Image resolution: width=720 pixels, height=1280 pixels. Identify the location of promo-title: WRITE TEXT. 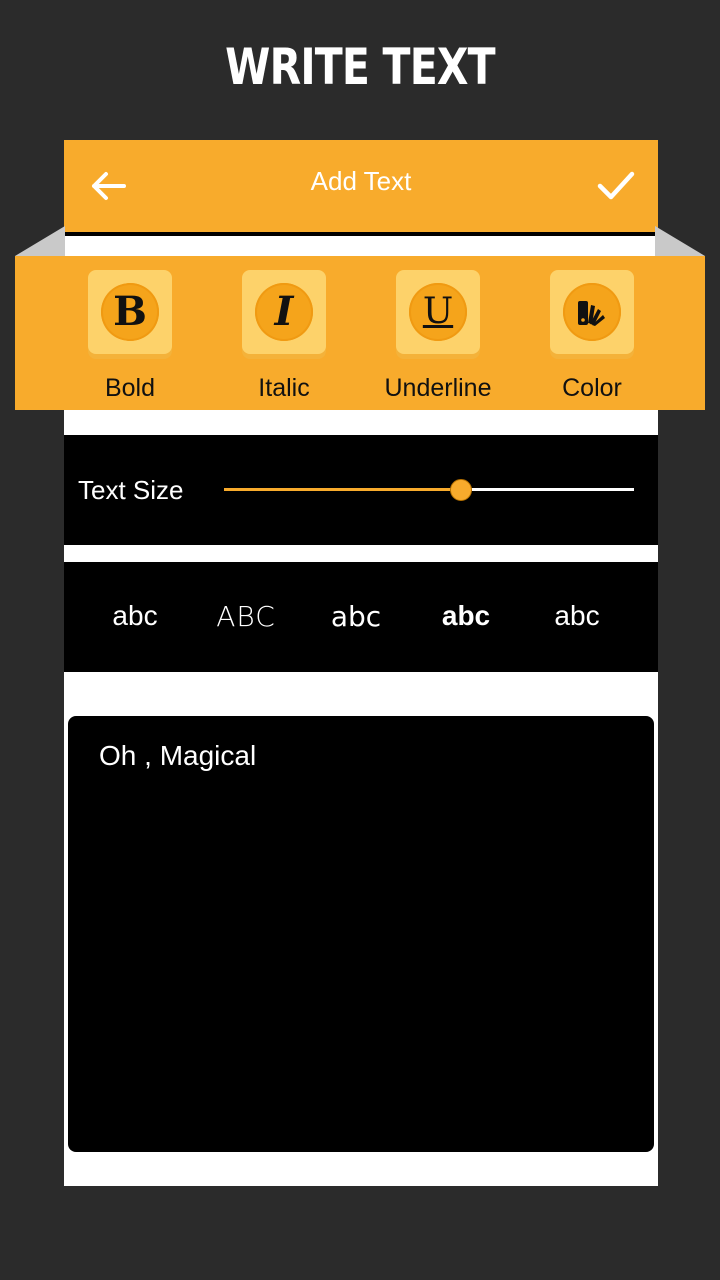
(360, 67).